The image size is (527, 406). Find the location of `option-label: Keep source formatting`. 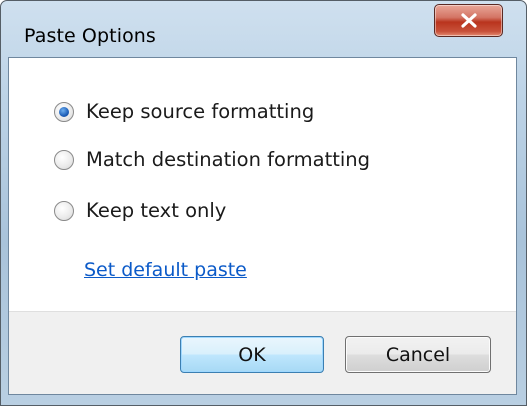

option-label: Keep source formatting is located at coordinates (200, 111).